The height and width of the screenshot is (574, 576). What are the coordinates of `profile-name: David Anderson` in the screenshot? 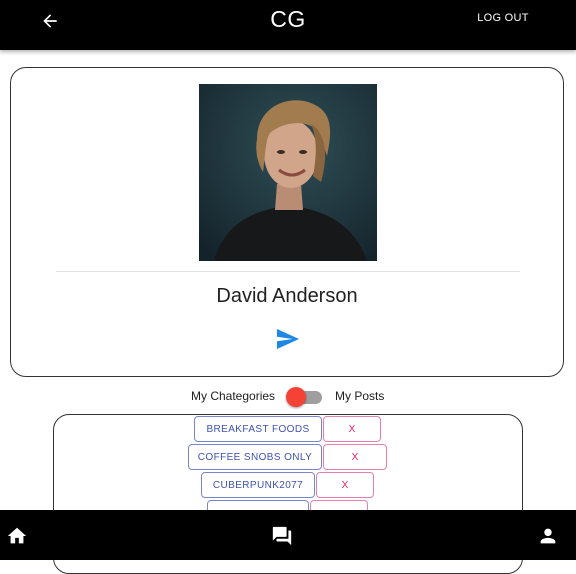 It's located at (287, 296).